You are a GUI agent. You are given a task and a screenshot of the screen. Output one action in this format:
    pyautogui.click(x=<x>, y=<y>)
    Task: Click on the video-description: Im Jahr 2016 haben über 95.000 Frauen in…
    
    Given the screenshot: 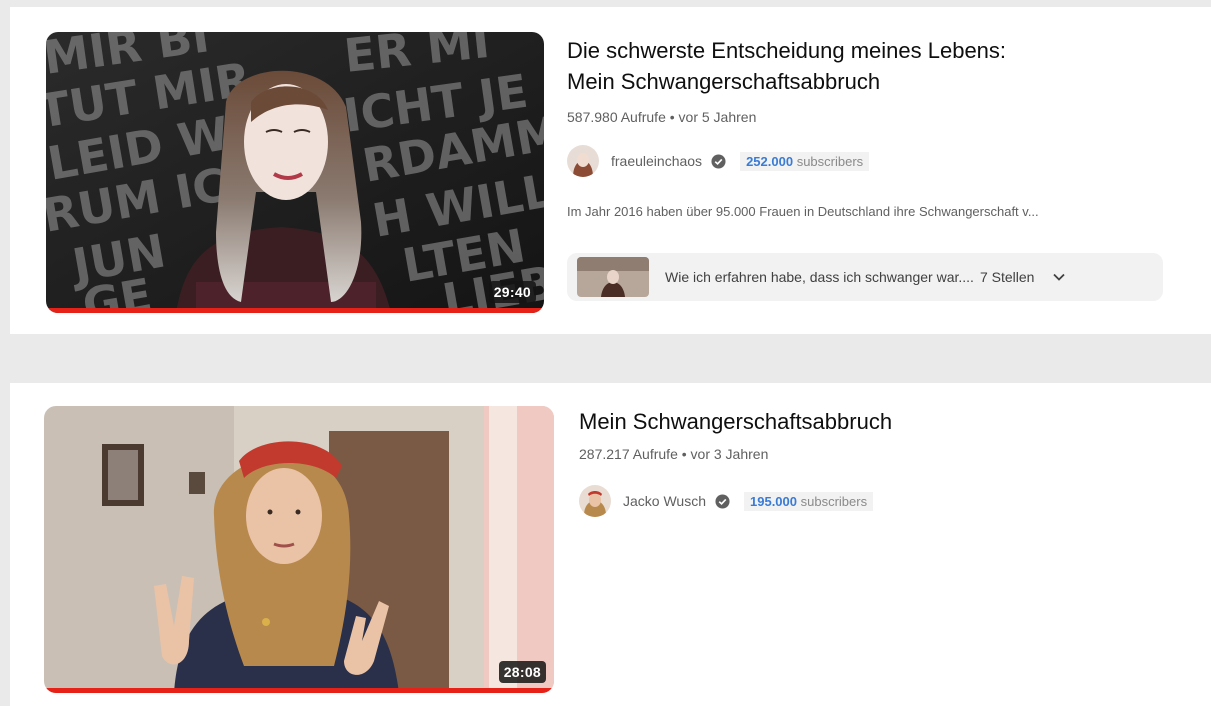 What is the action you would take?
    pyautogui.click(x=803, y=211)
    